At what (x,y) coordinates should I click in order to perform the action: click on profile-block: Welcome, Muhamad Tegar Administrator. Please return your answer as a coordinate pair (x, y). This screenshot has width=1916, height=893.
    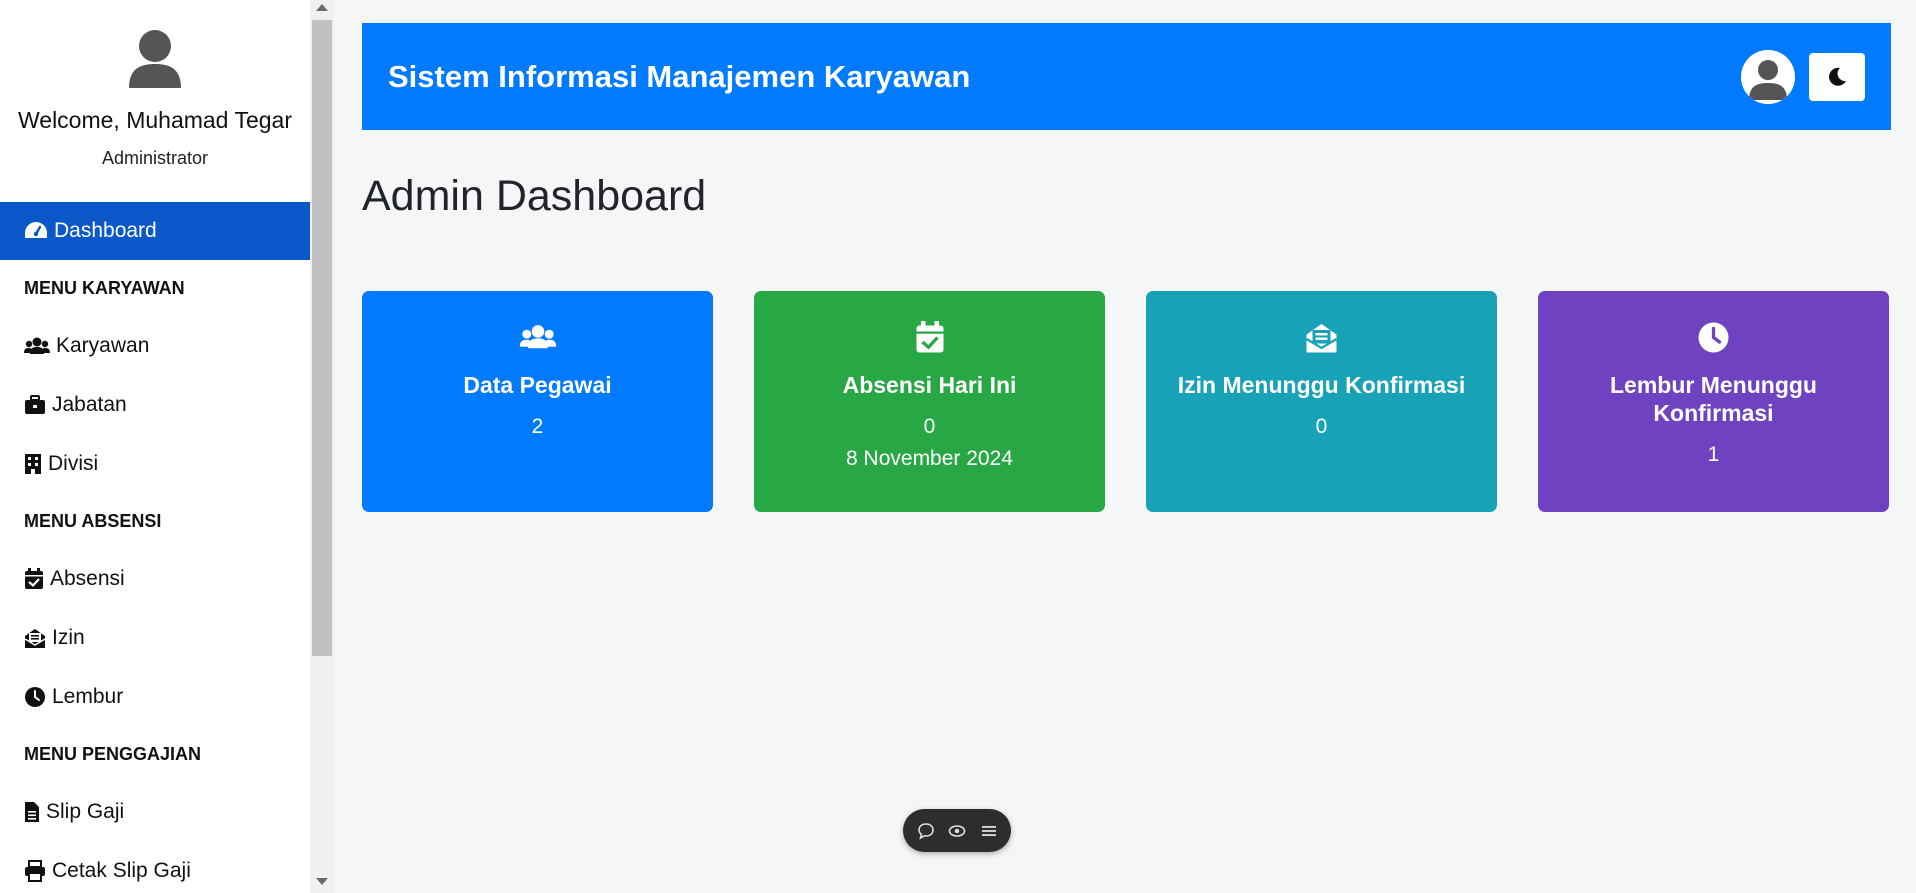
    Looking at the image, I should click on (155, 101).